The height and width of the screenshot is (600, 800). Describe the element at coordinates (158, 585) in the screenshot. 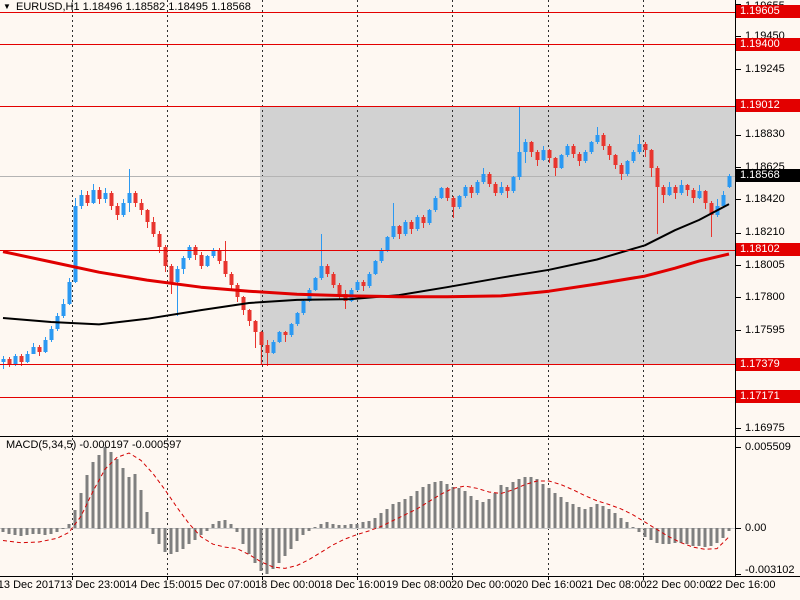

I see `time-axis-label: 14 Dec 15:00` at that location.